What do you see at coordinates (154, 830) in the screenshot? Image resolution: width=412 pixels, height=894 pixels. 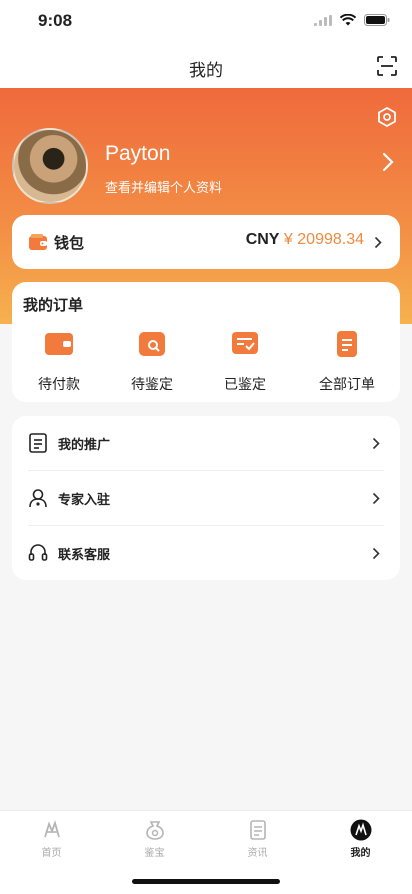 I see `appraise-icon` at bounding box center [154, 830].